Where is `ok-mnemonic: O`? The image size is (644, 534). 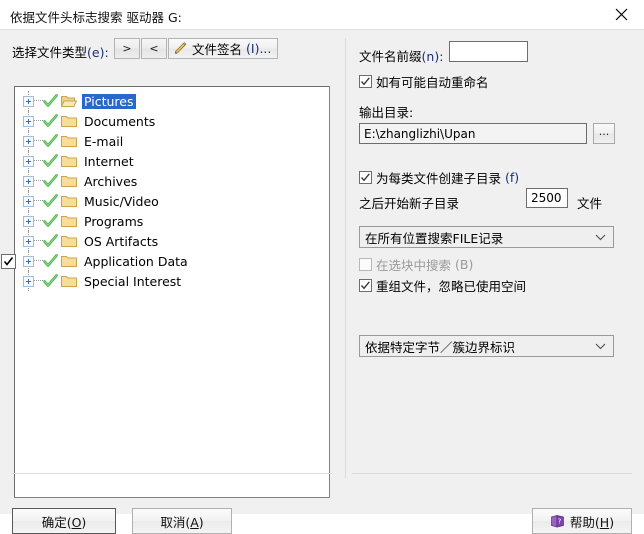 ok-mnemonic: O is located at coordinates (76, 522).